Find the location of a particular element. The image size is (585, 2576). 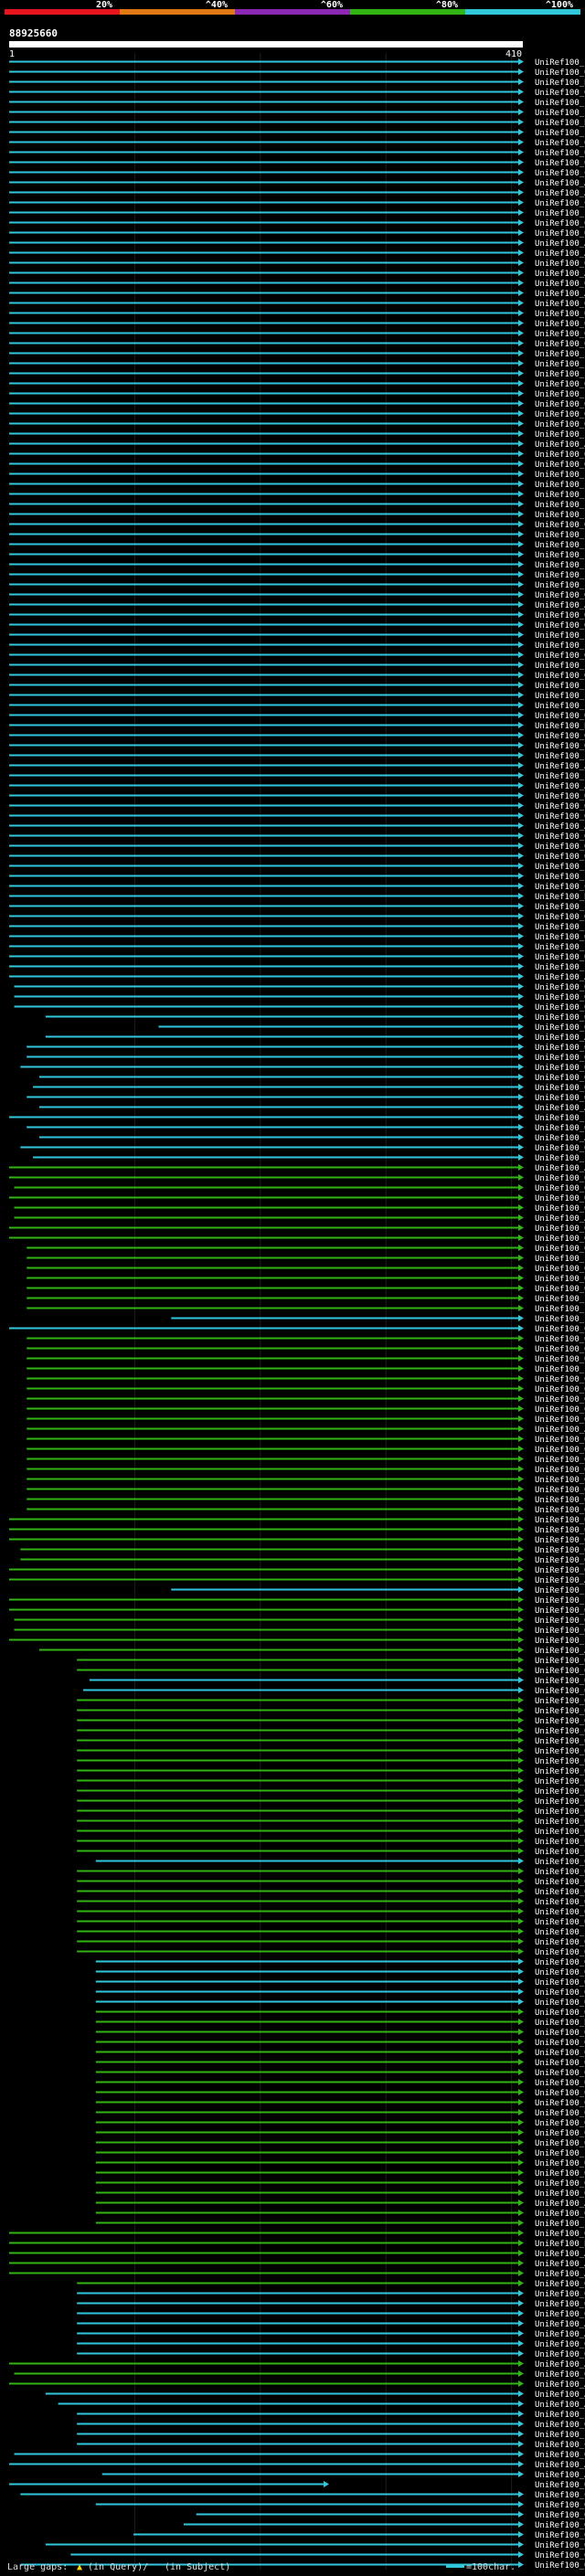

hit-label: UniRef100_Q10788 is located at coordinates (560, 1249).